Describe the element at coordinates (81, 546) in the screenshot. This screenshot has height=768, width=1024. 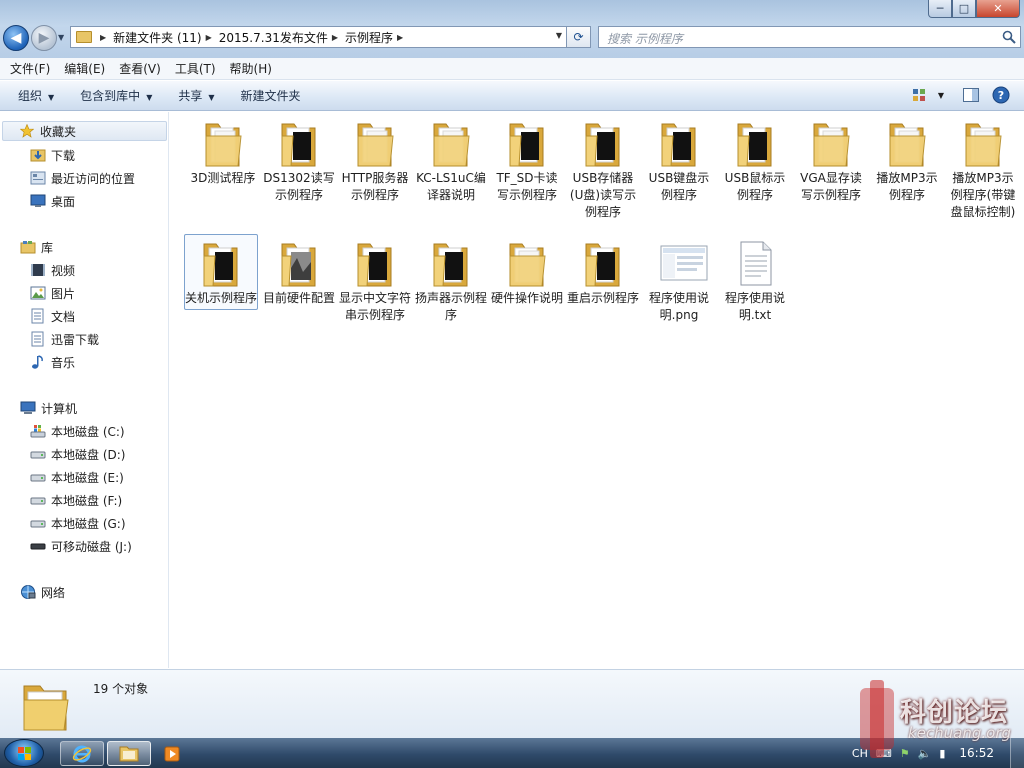
I see `sidebar-item-drive-j: 可移动磁盘 (J:)` at that location.